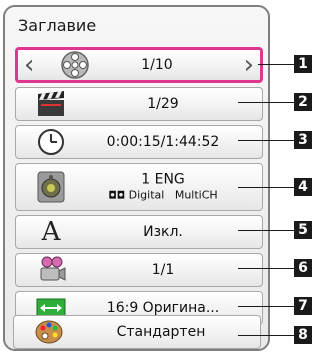  I want to click on chapter-row: 1/29, so click(139, 104).